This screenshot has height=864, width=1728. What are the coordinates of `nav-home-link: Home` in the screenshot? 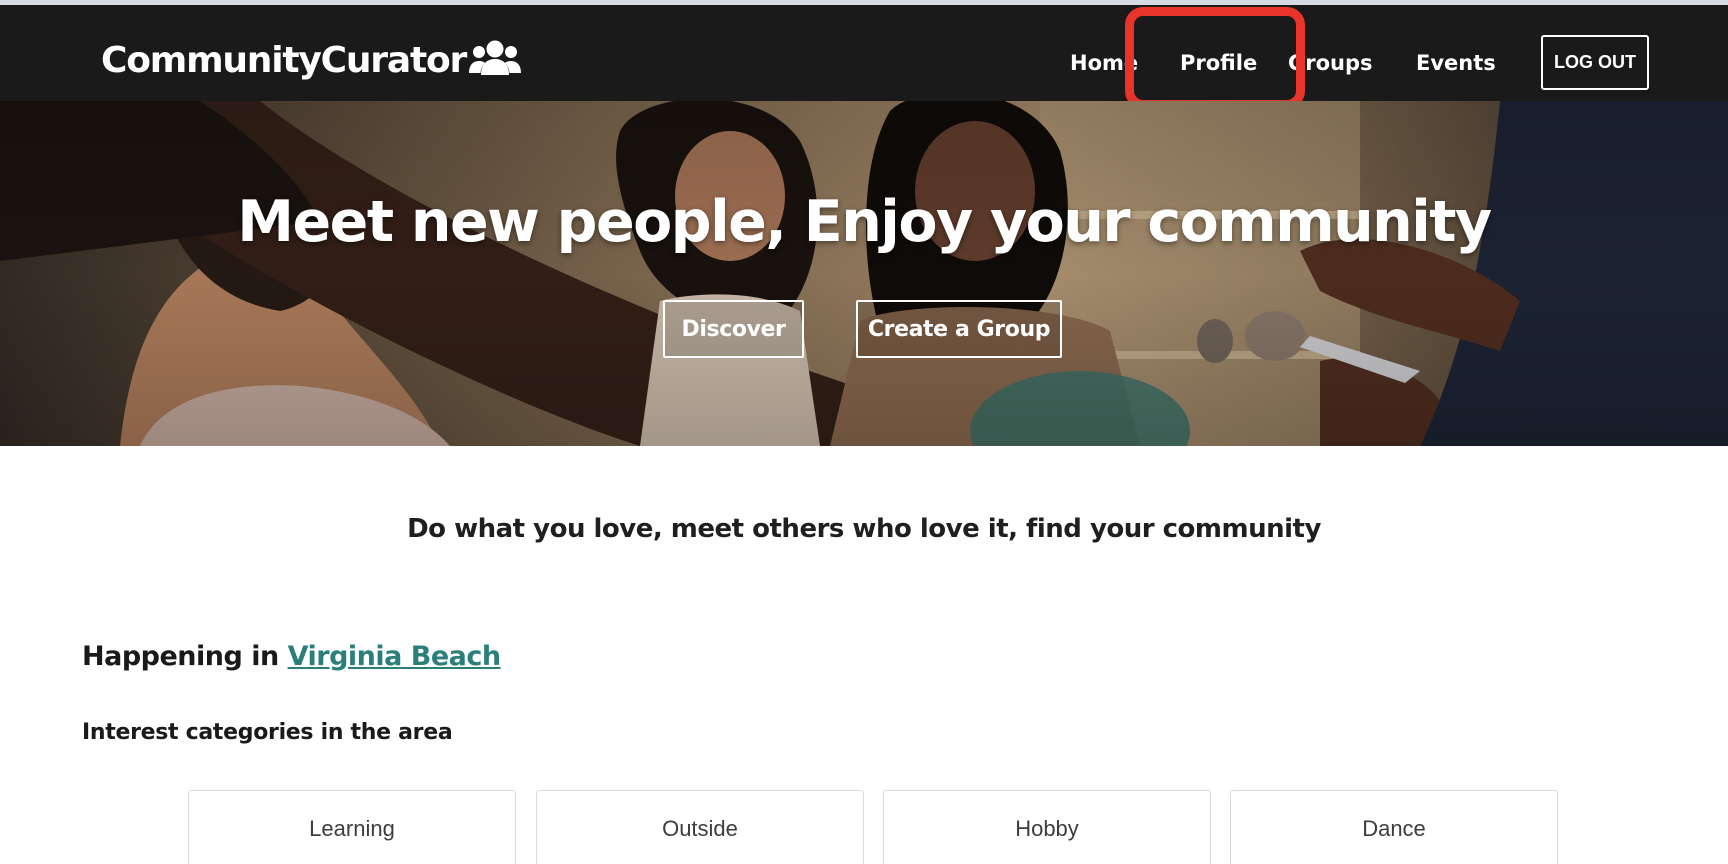 It's located at (1104, 63).